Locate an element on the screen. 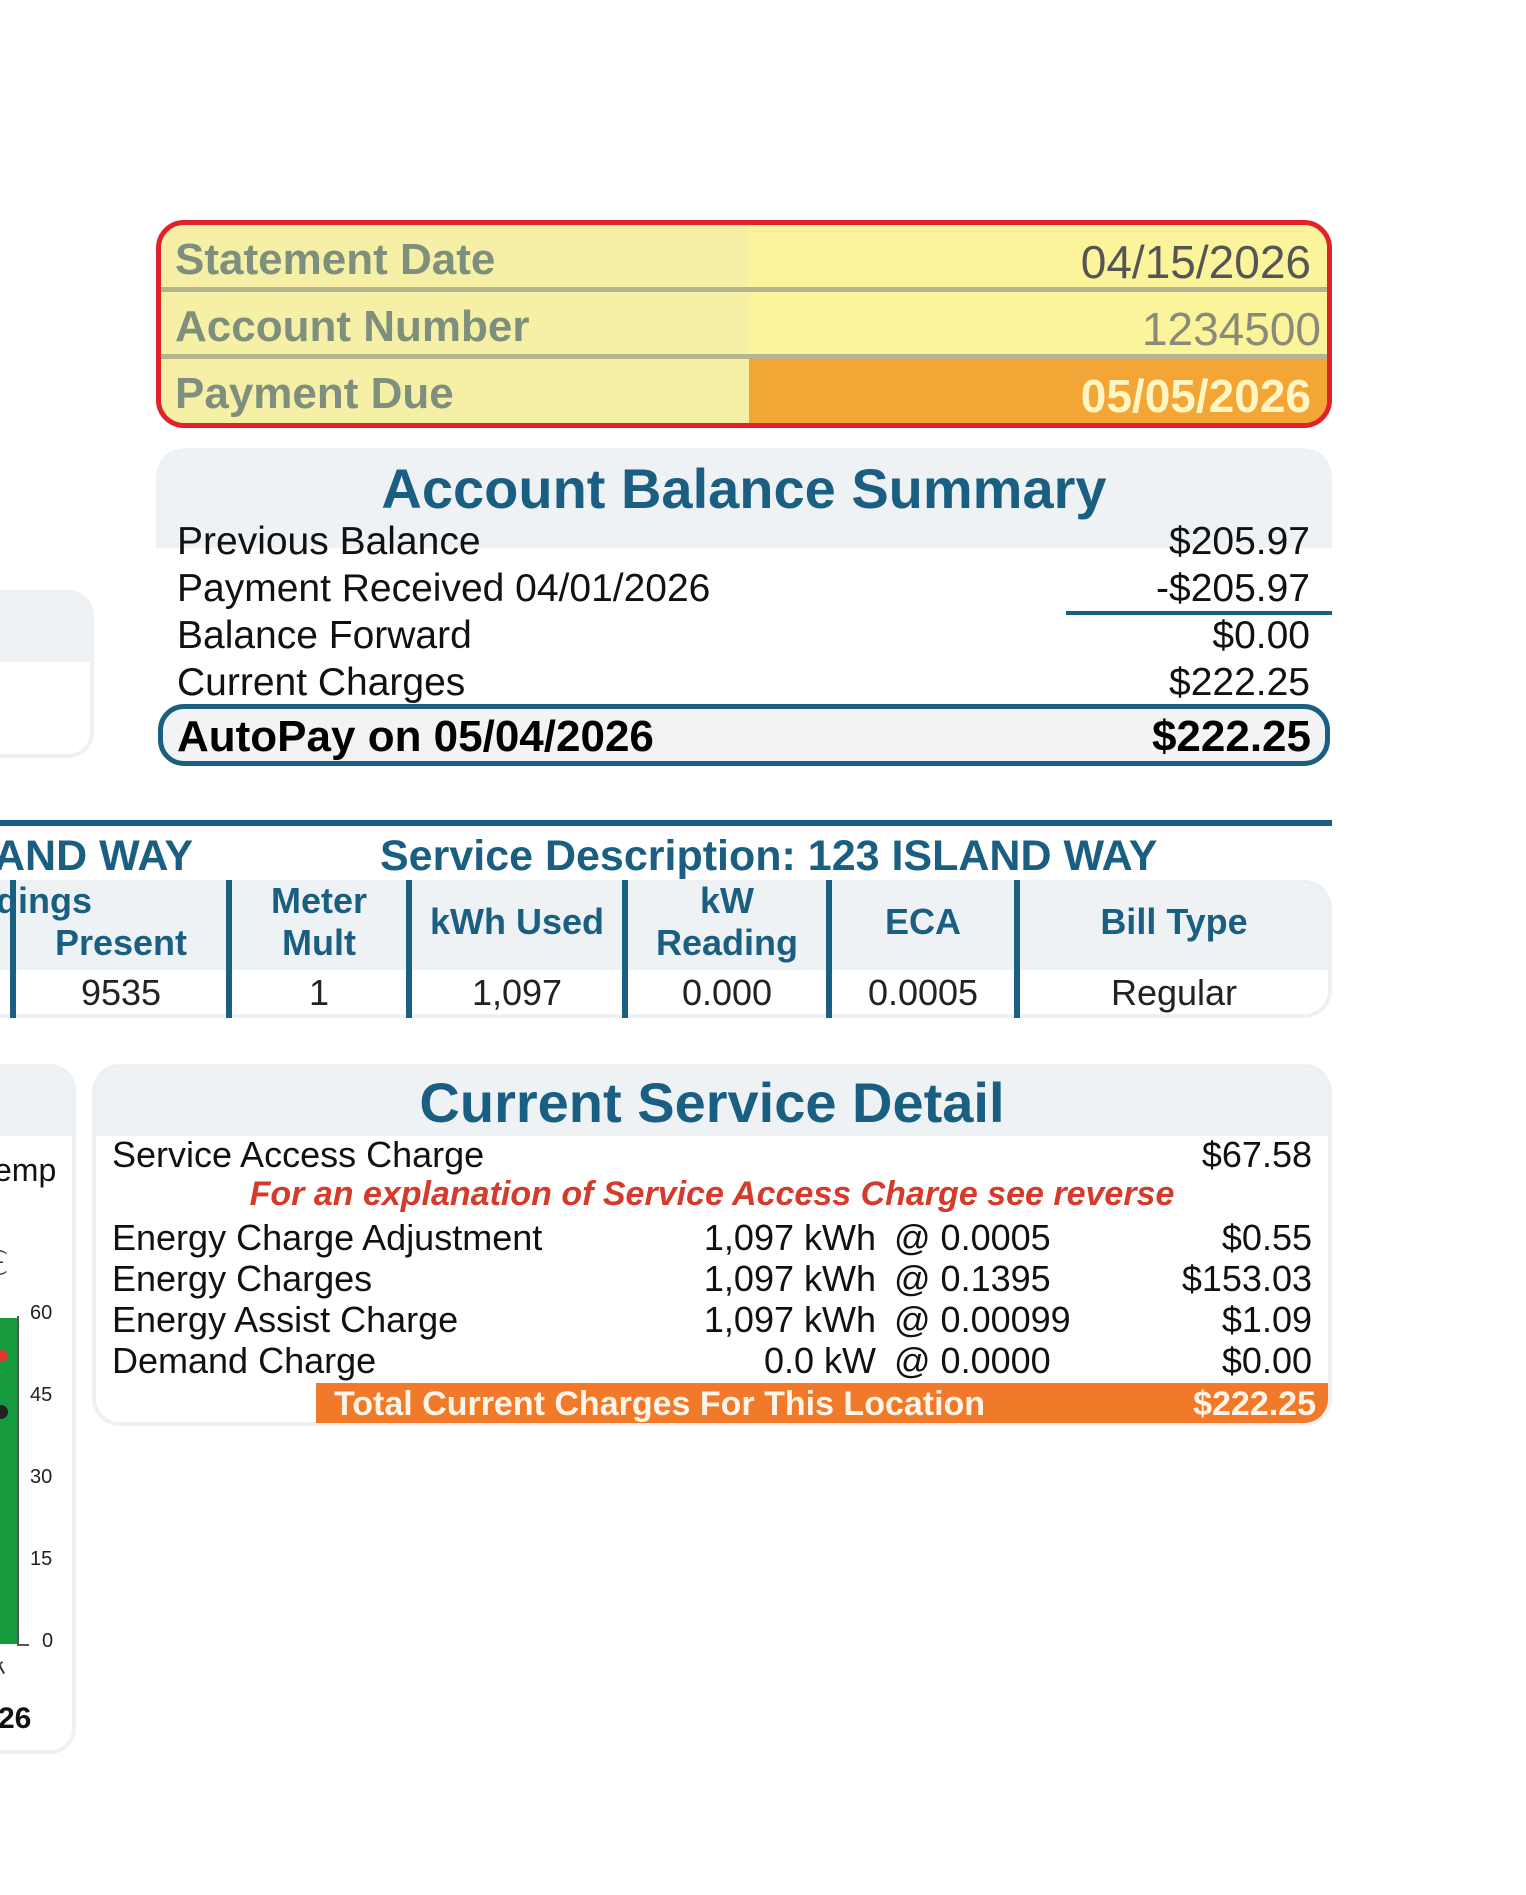 The width and height of the screenshot is (1526, 1895). present-reading-value: 9535 is located at coordinates (121, 992).